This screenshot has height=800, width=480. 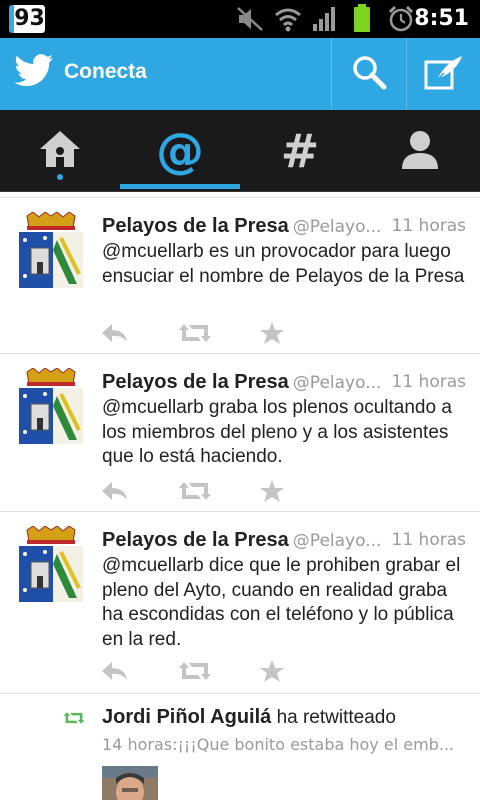 What do you see at coordinates (60, 177) in the screenshot?
I see `home-unread-dot` at bounding box center [60, 177].